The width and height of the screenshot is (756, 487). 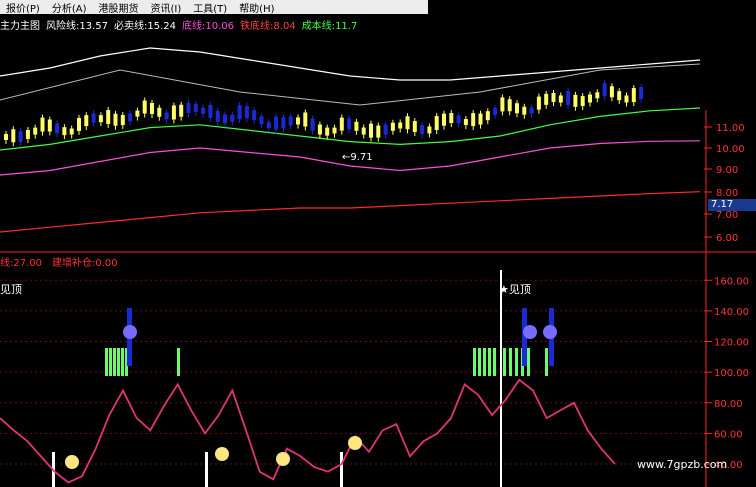 What do you see at coordinates (731, 373) in the screenshot?
I see `oscillator-tick-label: 100.00` at bounding box center [731, 373].